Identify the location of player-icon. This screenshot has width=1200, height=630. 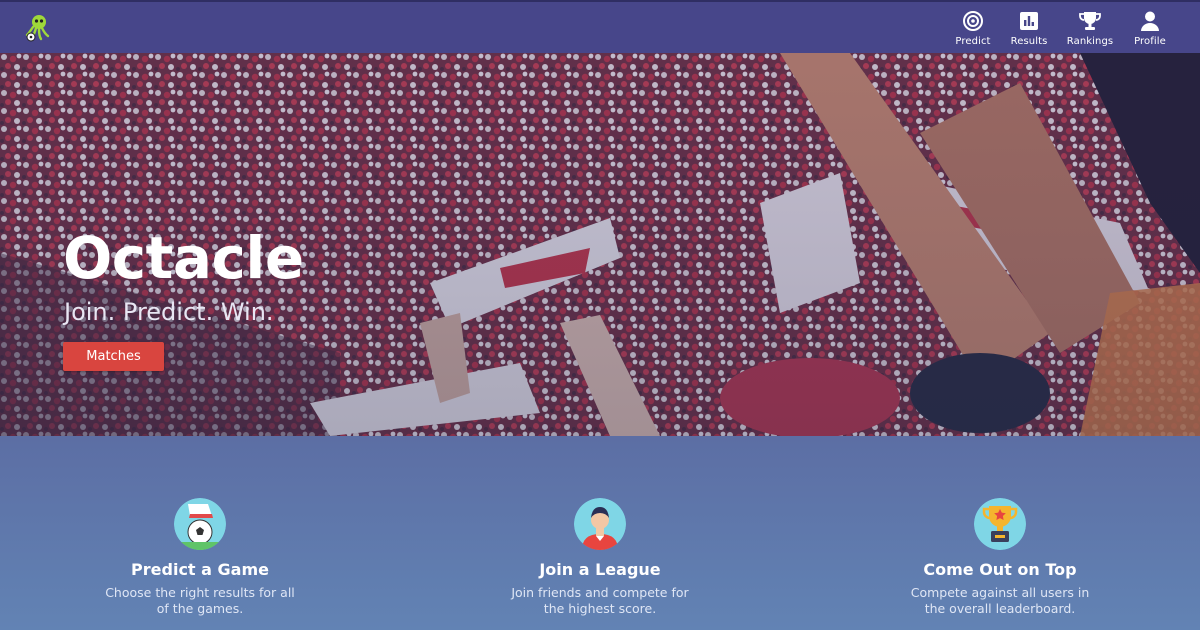
(600, 524).